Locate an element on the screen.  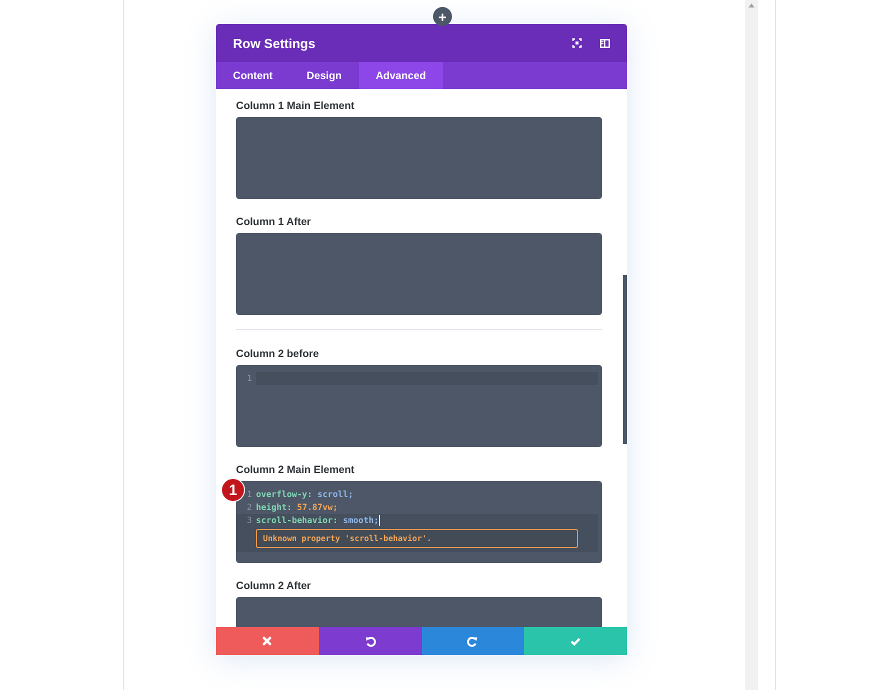
field-label: Column 2 before is located at coordinates (277, 354).